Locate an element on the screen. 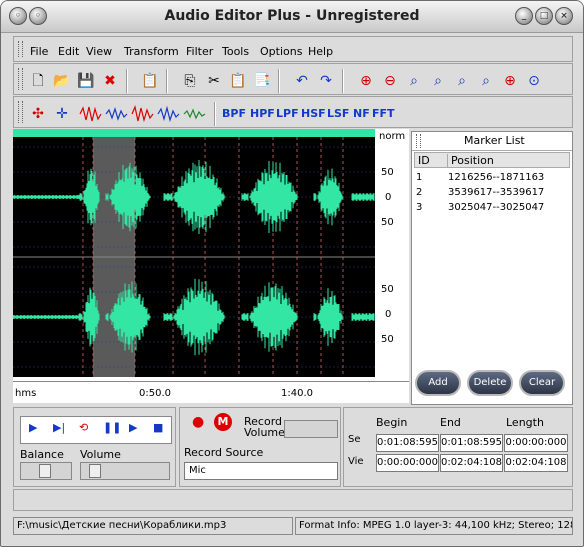 This screenshot has width=584, height=547. split-channel-icon: ✛ is located at coordinates (62, 114).